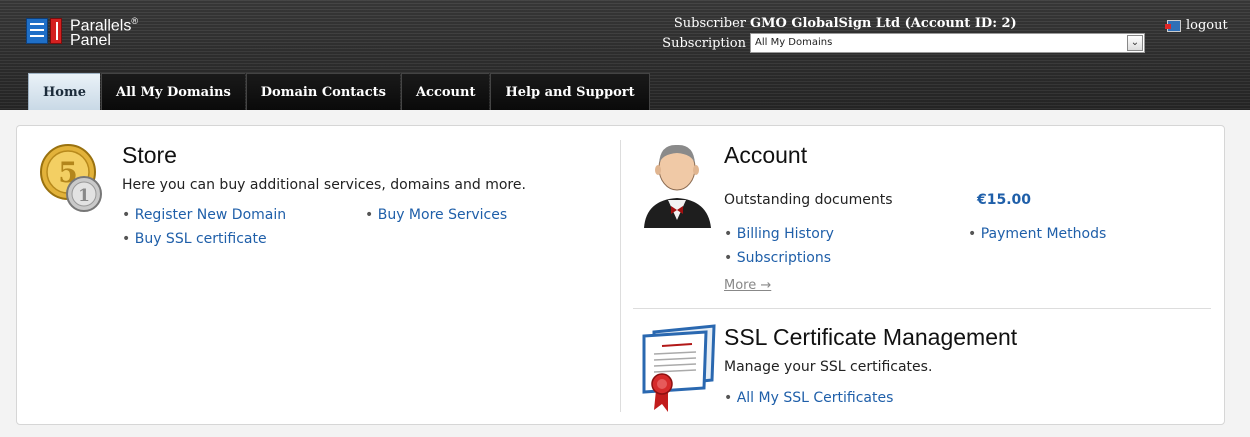 The width and height of the screenshot is (1250, 437). Describe the element at coordinates (322, 91) in the screenshot. I see `tab-domain-contacts: Domain Contacts` at that location.